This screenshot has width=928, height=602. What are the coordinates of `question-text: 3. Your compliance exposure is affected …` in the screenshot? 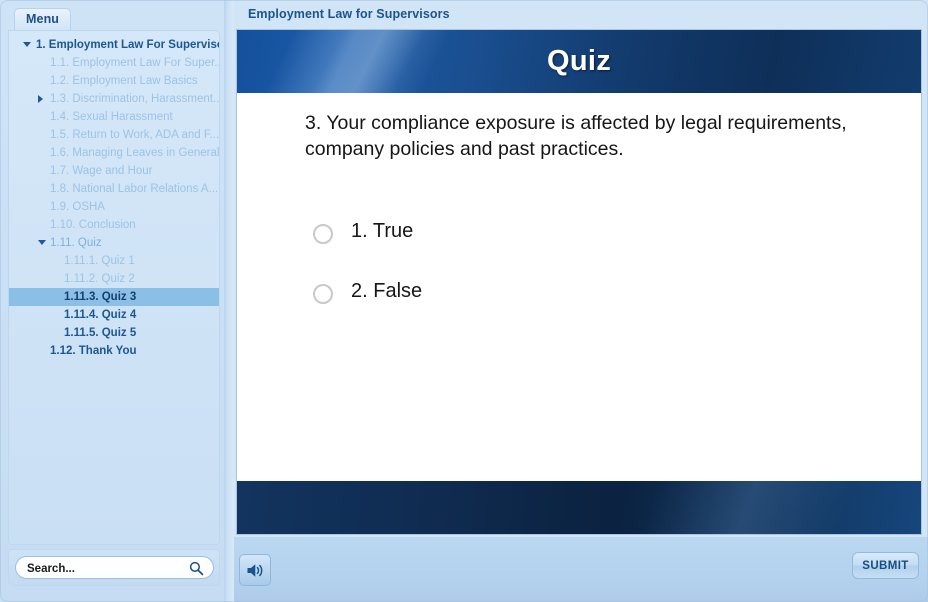 It's located at (585, 136).